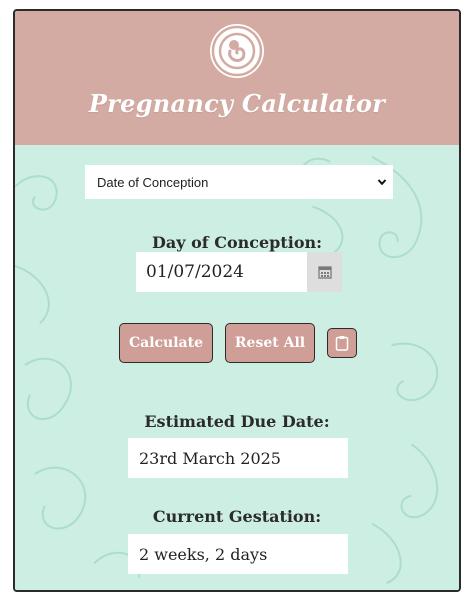 This screenshot has height=600, width=469. Describe the element at coordinates (237, 421) in the screenshot. I see `due-date-label: Estimated Due Date:` at that location.